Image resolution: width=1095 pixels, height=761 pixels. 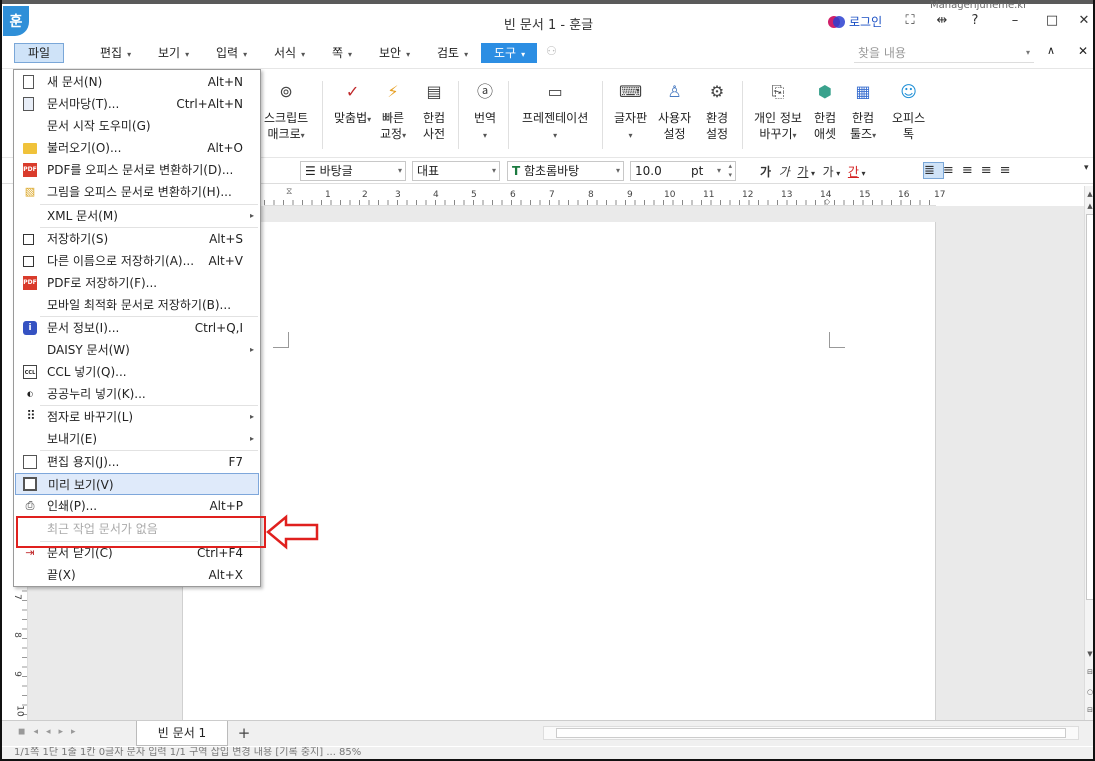 What do you see at coordinates (353, 171) in the screenshot?
I see `style-select: ☰ 바탕글 ▾` at bounding box center [353, 171].